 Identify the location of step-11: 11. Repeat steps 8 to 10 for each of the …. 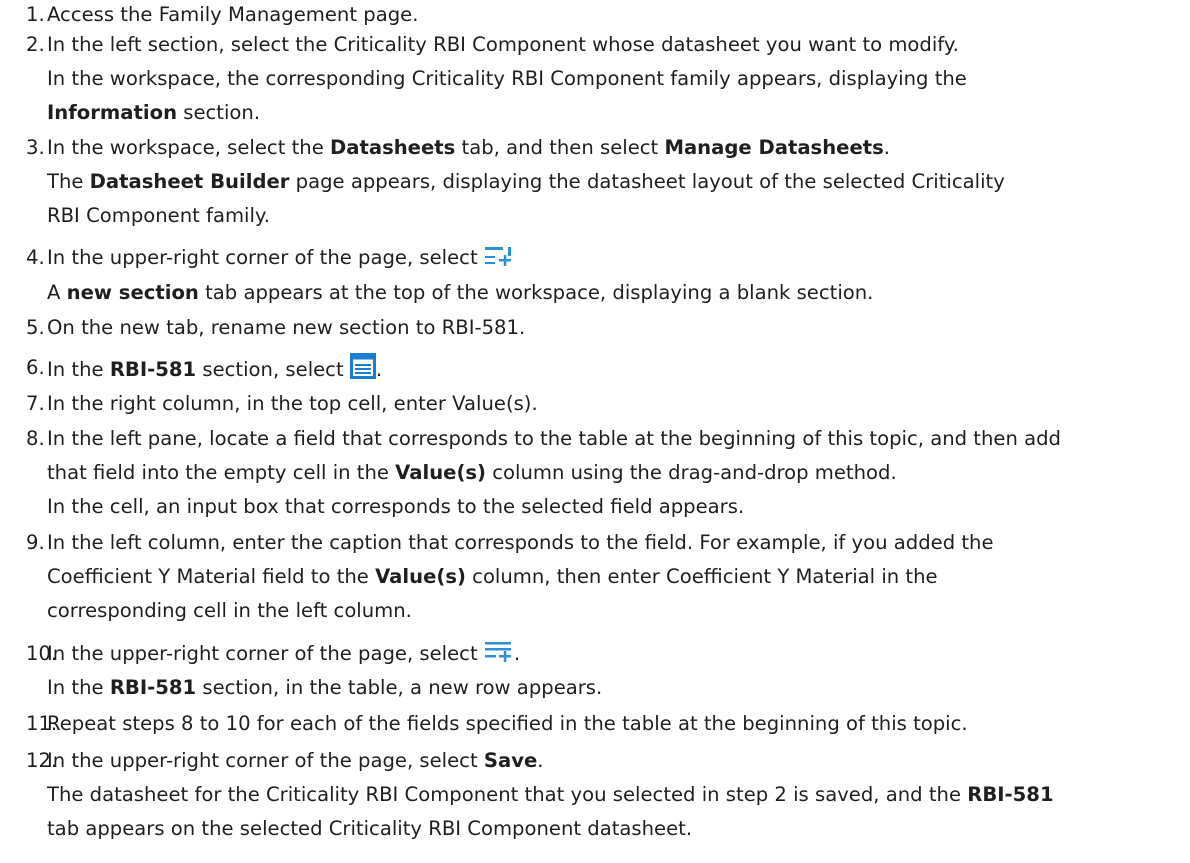
(595, 724).